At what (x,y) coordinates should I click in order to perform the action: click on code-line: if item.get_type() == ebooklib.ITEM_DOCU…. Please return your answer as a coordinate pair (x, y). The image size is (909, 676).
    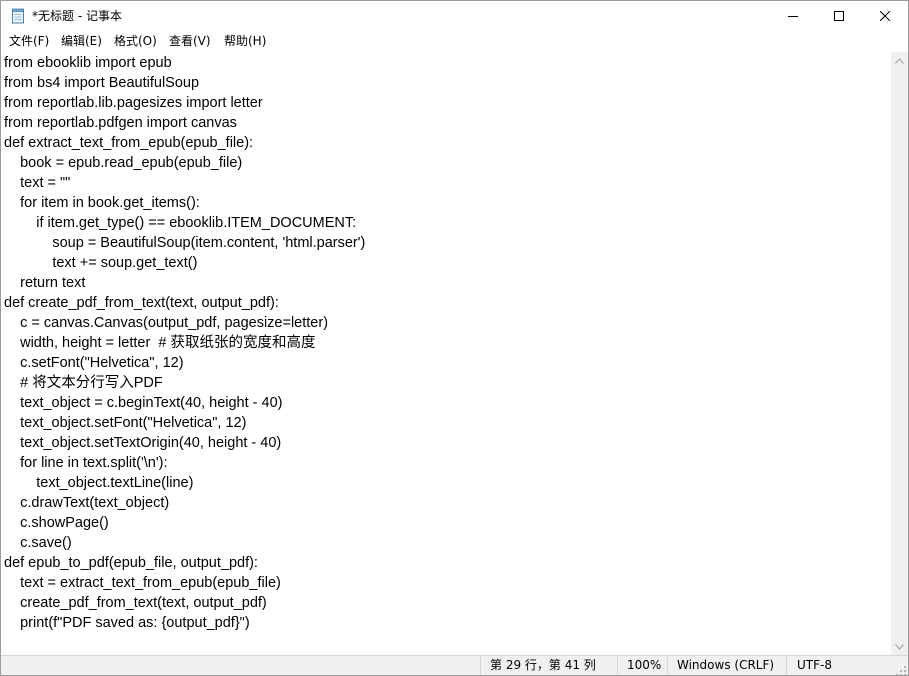
    Looking at the image, I should click on (180, 223).